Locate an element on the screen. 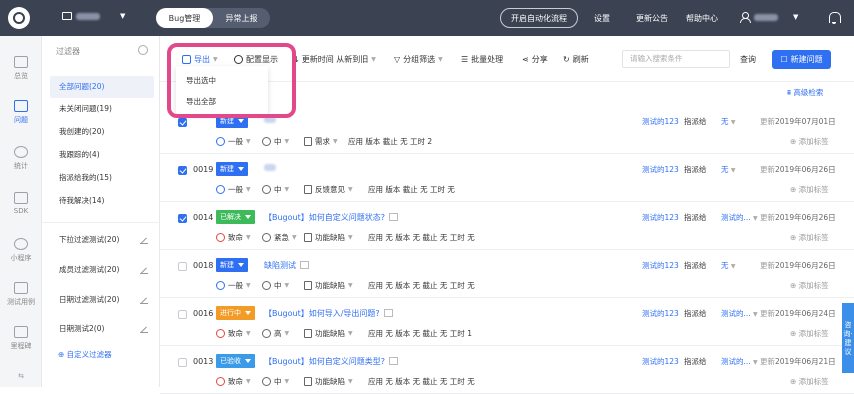 Image resolution: width=854 pixels, height=394 pixels. app-logo is located at coordinates (19, 18).